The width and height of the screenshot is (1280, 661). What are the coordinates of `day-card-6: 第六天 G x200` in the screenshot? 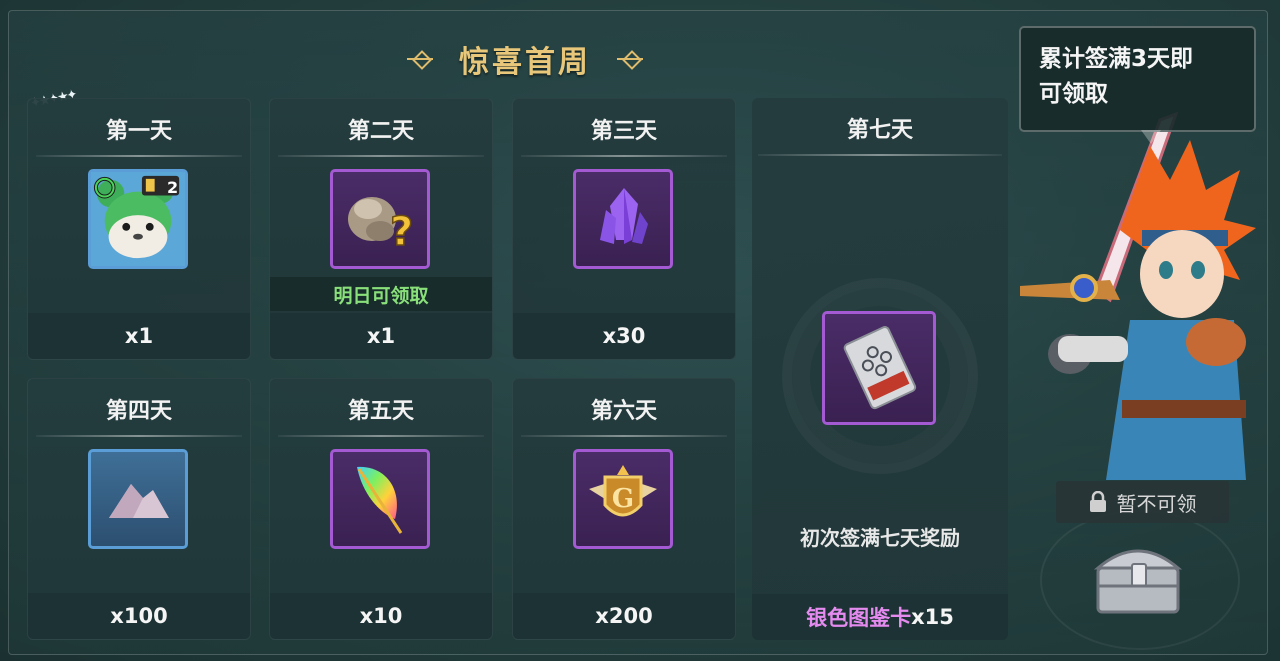 It's located at (624, 509).